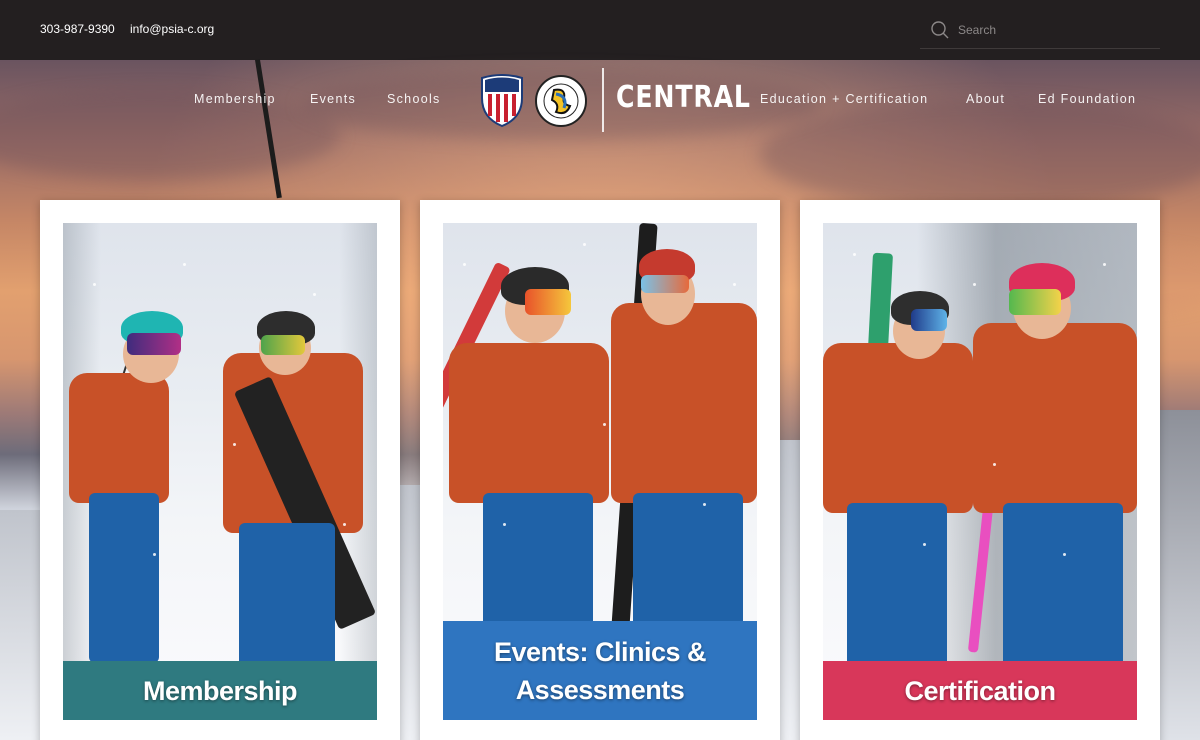 This screenshot has width=1200, height=740. Describe the element at coordinates (220, 690) in the screenshot. I see `card-label-membership: Membership` at that location.